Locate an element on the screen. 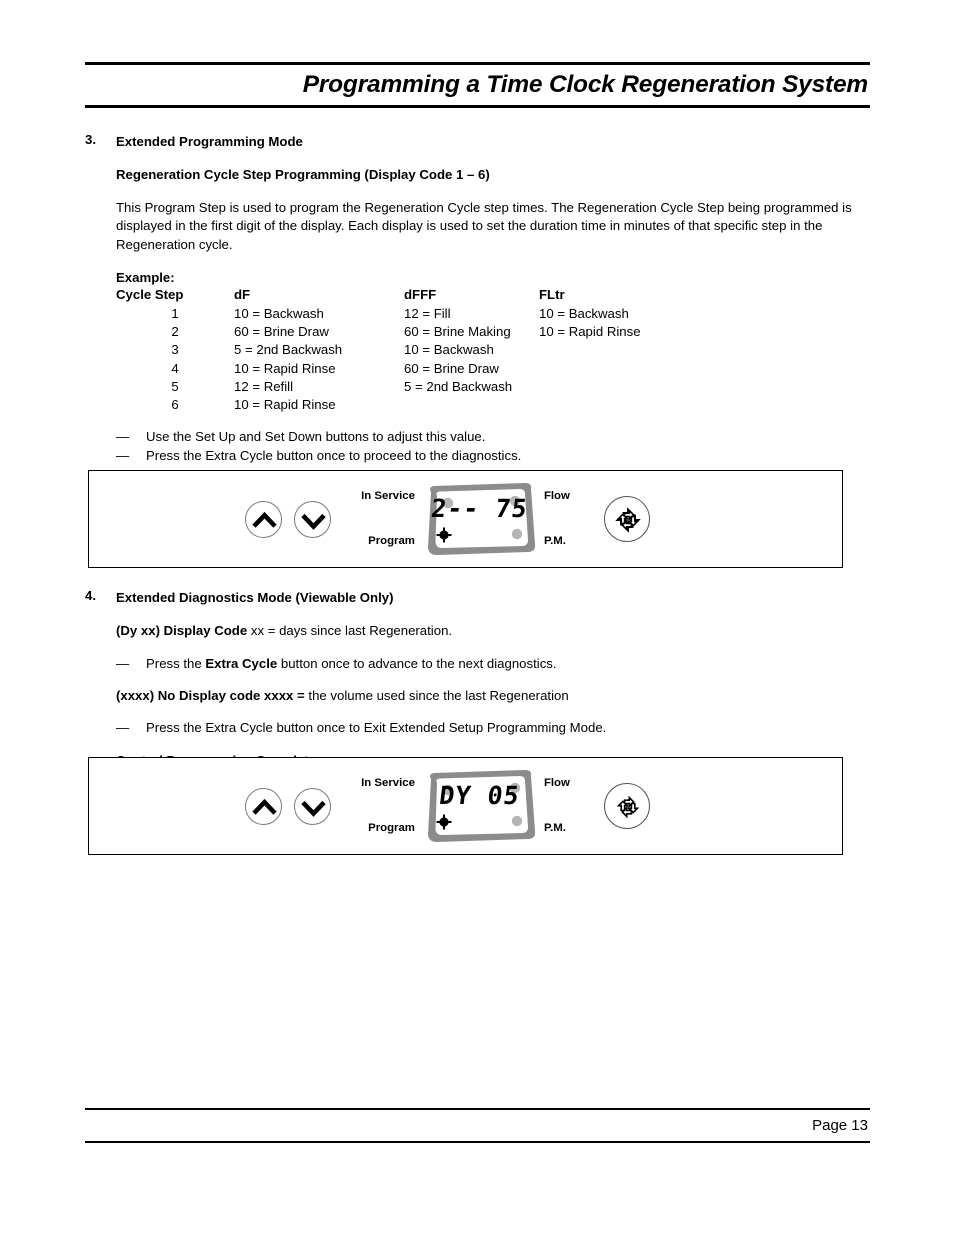 Image resolution: width=954 pixels, height=1235 pixels. cell-df: 12 = Refill is located at coordinates (264, 386).